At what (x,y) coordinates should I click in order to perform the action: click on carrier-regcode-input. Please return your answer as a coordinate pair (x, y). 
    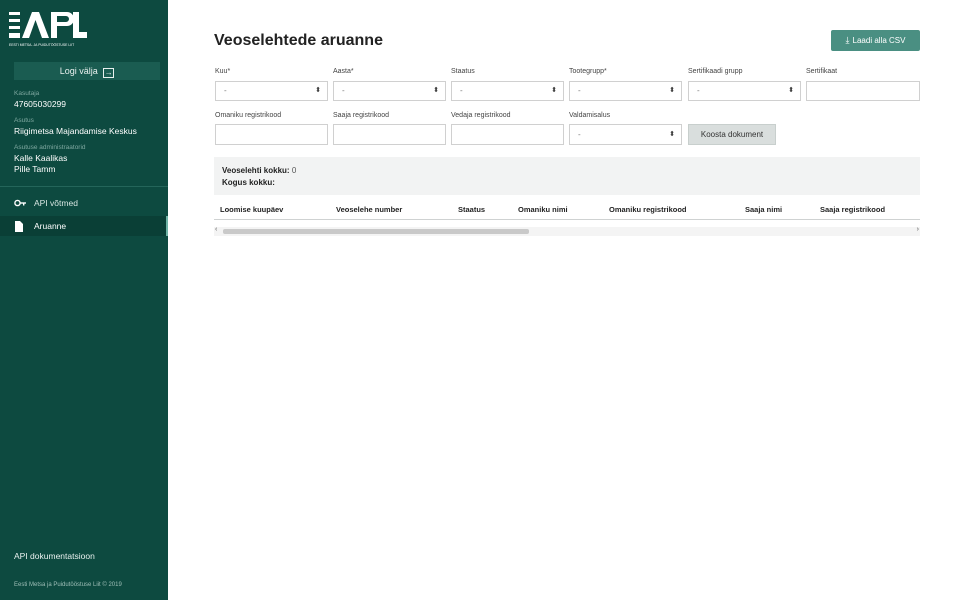
    Looking at the image, I should click on (507, 134).